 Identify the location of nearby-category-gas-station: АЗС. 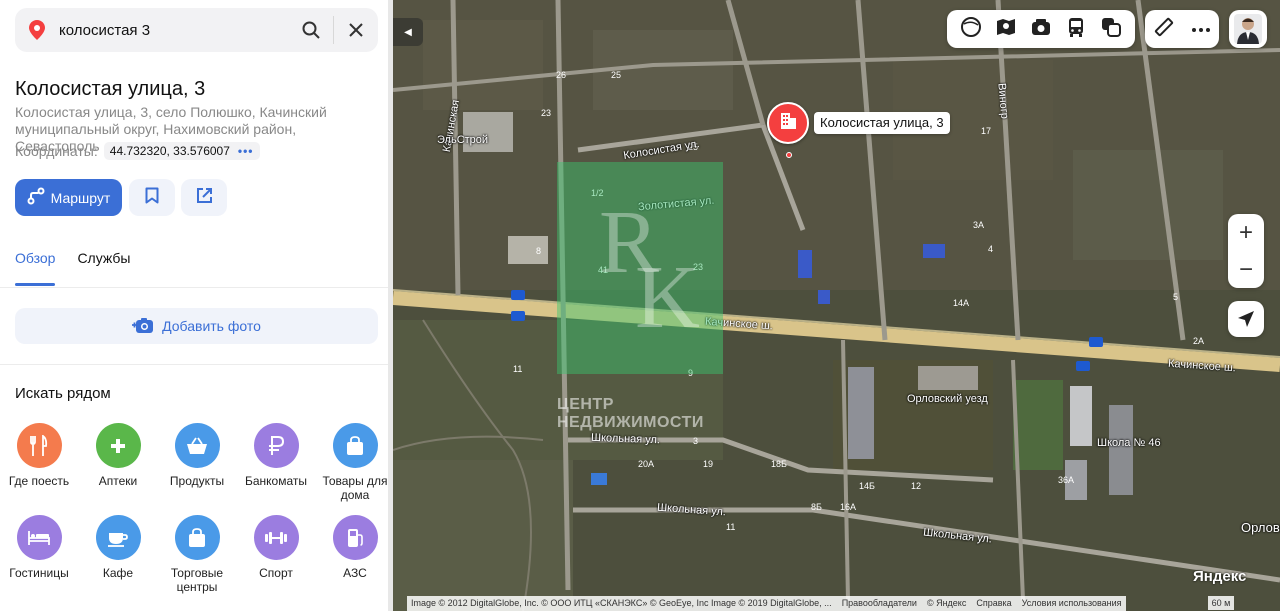
(355, 547).